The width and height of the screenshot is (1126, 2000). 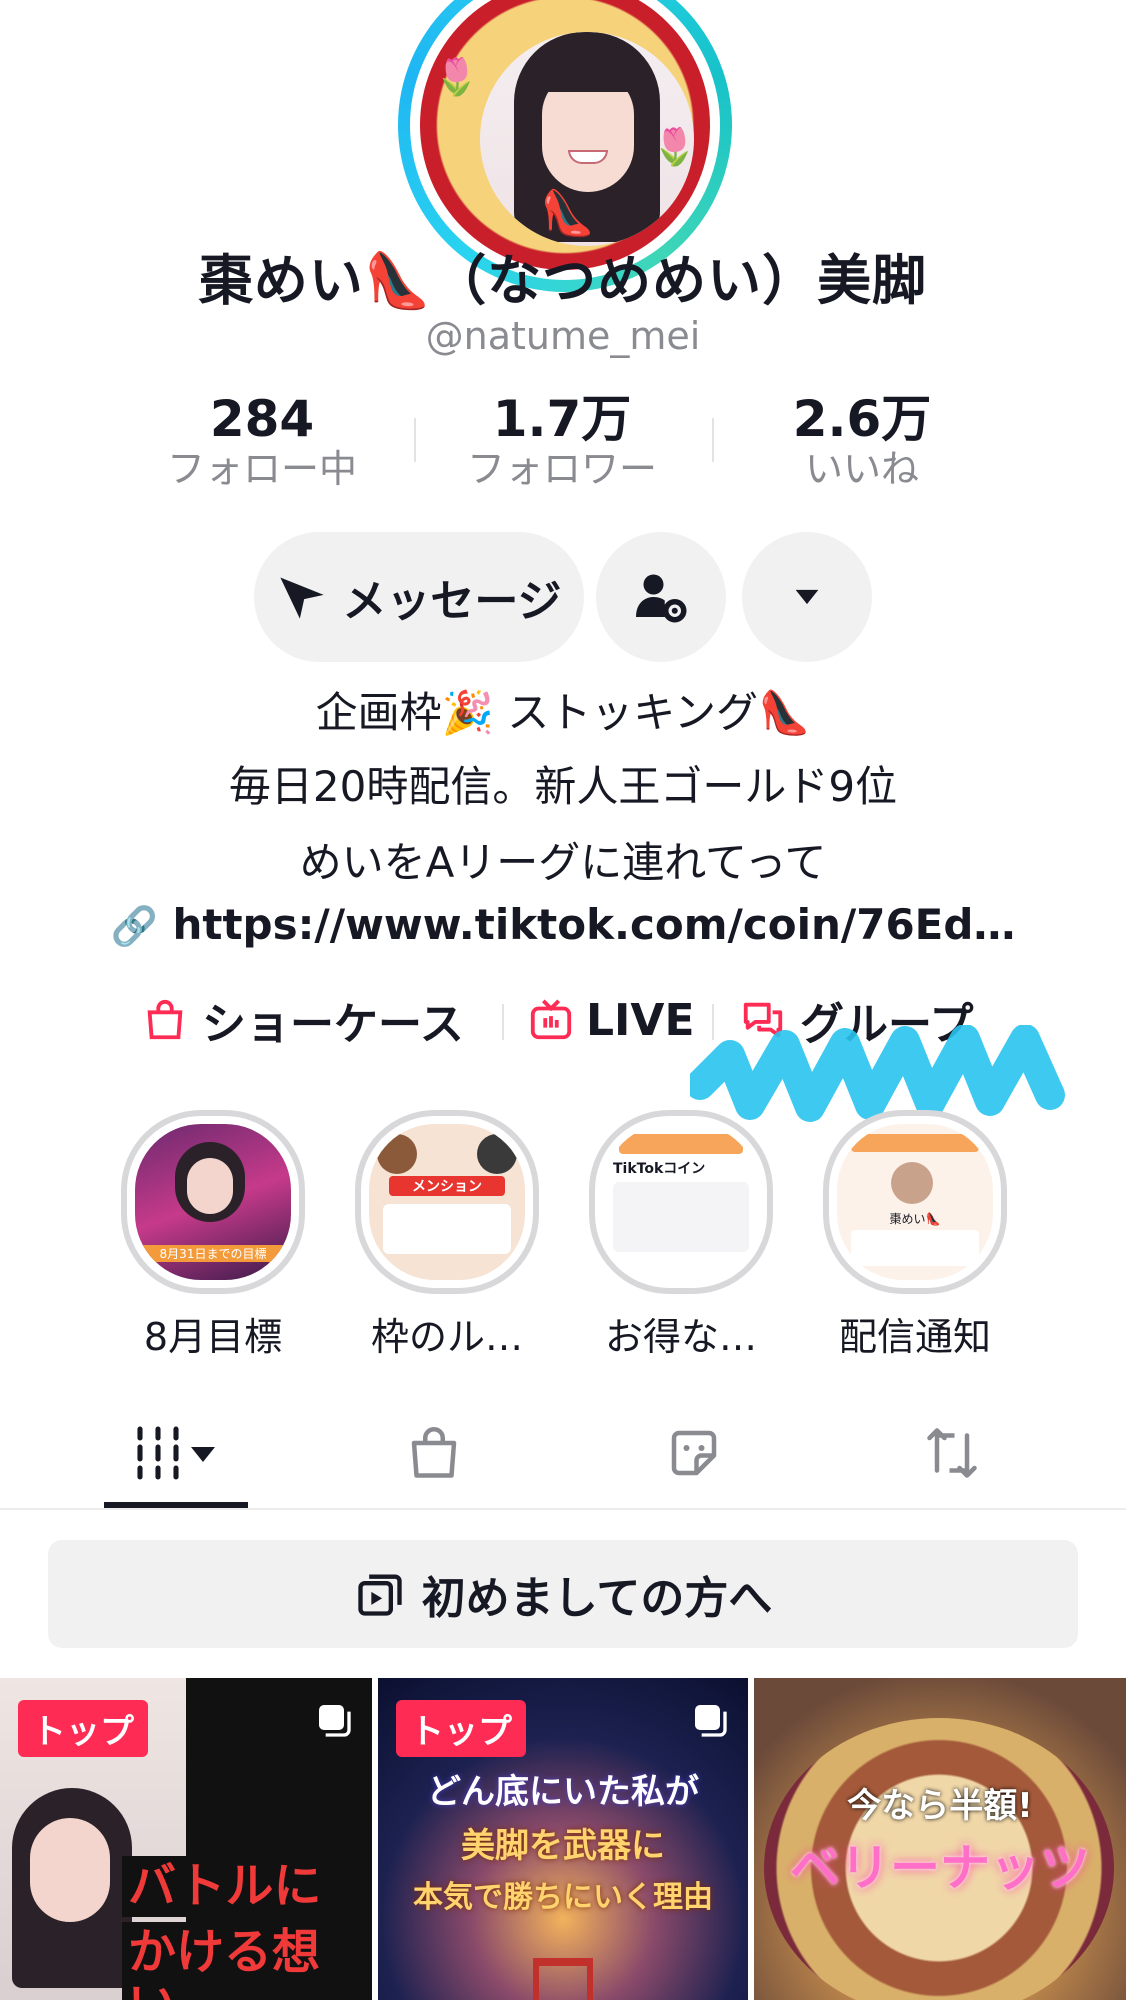 I want to click on torii-gate-icon, so click(x=563, y=1979).